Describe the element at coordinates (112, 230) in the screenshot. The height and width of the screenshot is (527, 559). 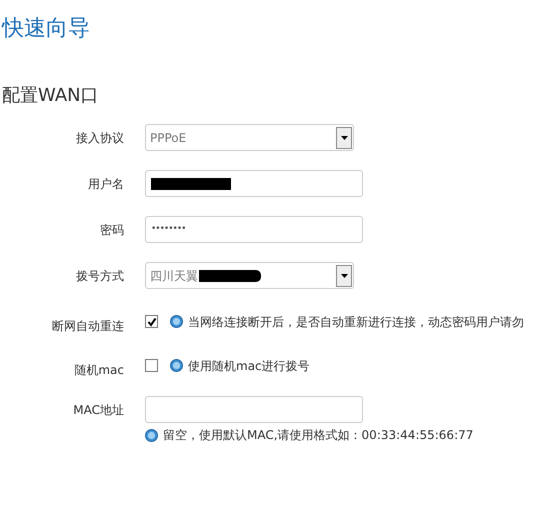
I see `field-label: 密码` at that location.